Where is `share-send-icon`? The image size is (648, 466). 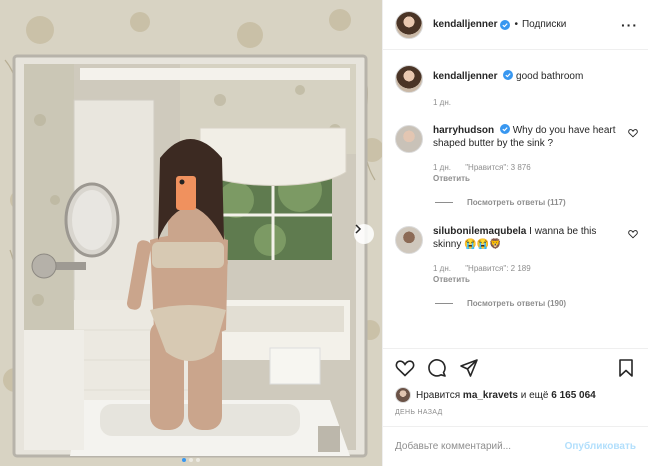 share-send-icon is located at coordinates (469, 368).